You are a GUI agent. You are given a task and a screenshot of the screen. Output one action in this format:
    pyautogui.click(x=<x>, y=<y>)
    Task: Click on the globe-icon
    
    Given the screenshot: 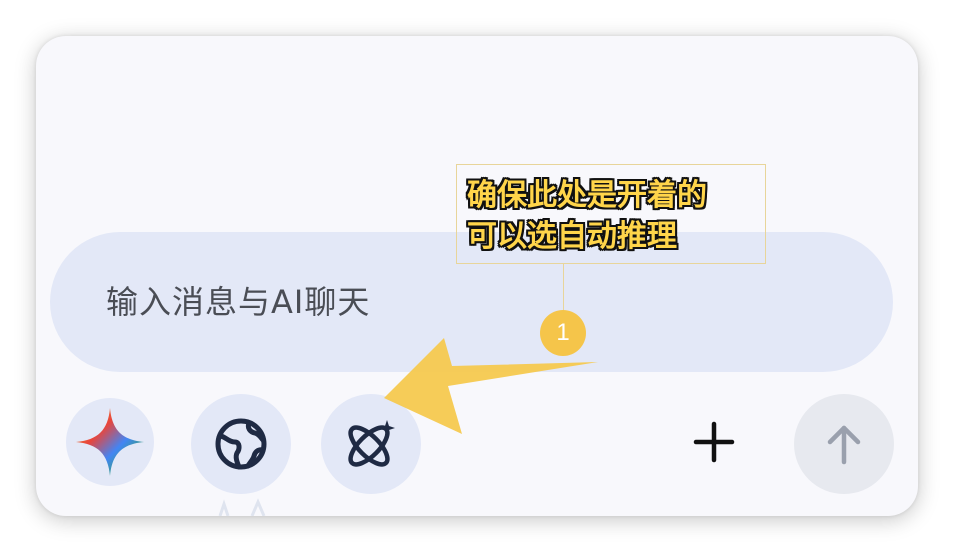 What is the action you would take?
    pyautogui.click(x=241, y=444)
    